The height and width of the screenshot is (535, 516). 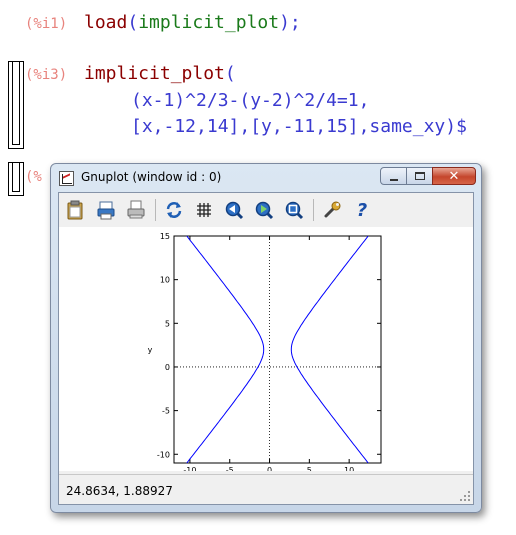 I want to click on zoom-next-icon, so click(x=264, y=210).